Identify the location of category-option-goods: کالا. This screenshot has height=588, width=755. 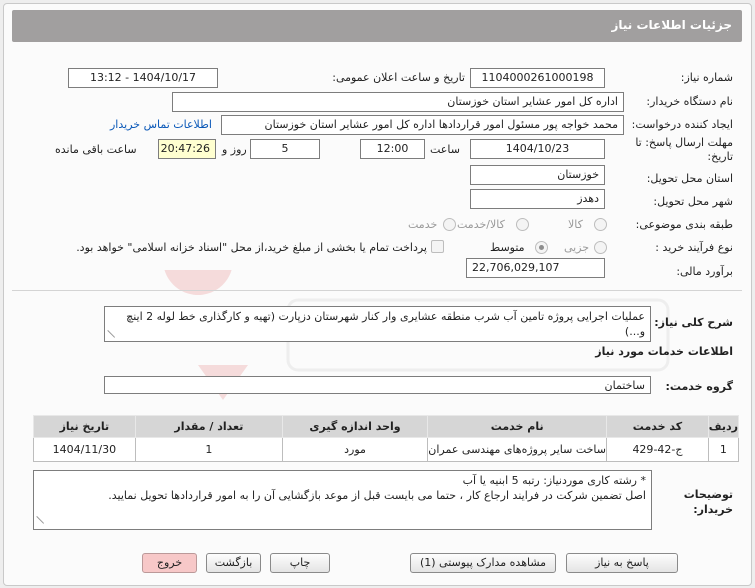
(575, 224).